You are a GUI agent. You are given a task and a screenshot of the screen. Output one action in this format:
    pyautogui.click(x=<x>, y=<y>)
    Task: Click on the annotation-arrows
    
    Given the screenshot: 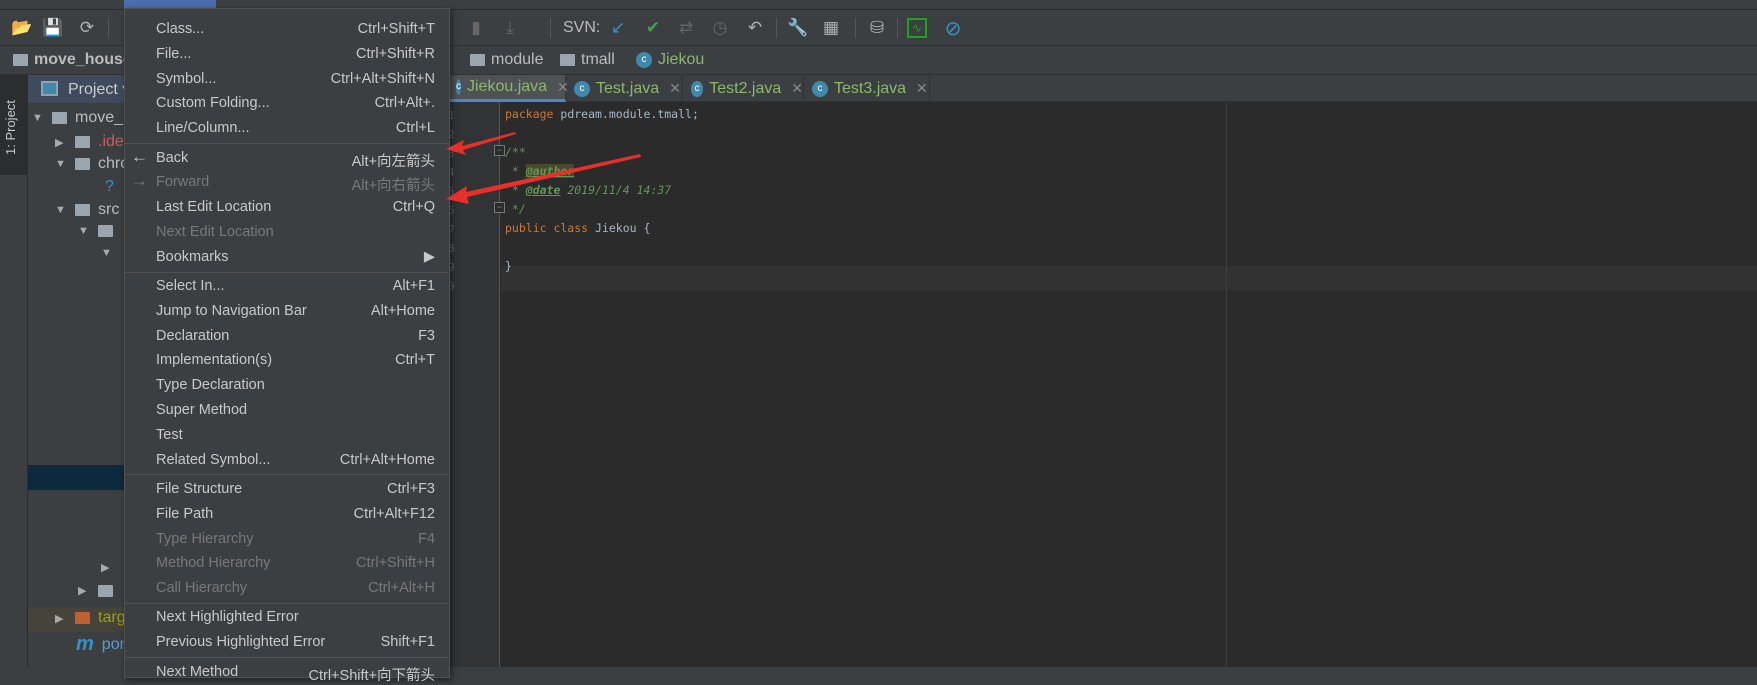 What is the action you would take?
    pyautogui.click(x=543, y=168)
    